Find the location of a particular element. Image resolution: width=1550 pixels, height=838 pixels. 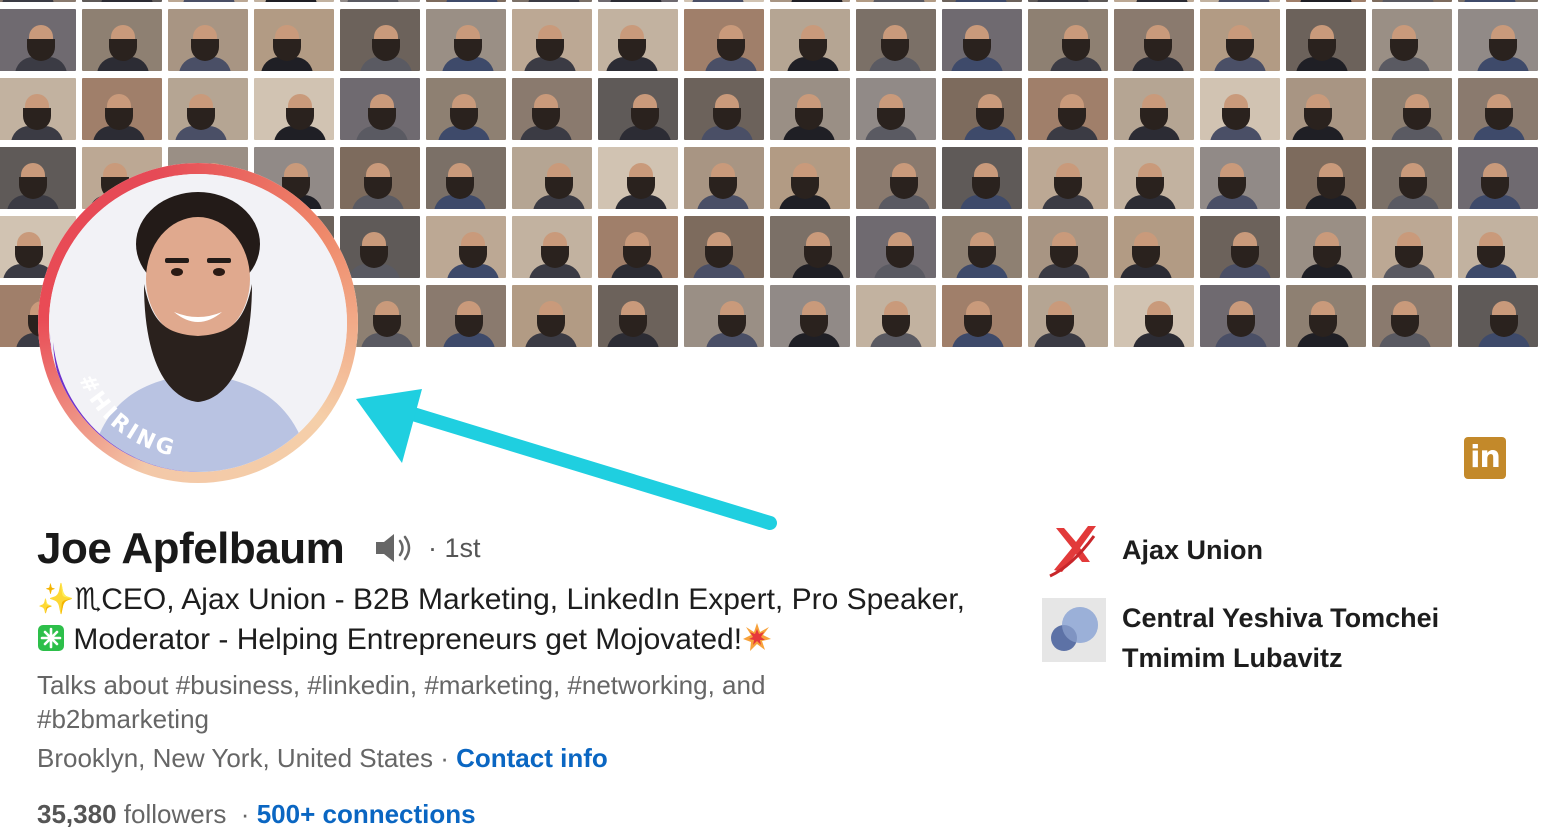

profile-photo: #HIRING is located at coordinates (198, 323).